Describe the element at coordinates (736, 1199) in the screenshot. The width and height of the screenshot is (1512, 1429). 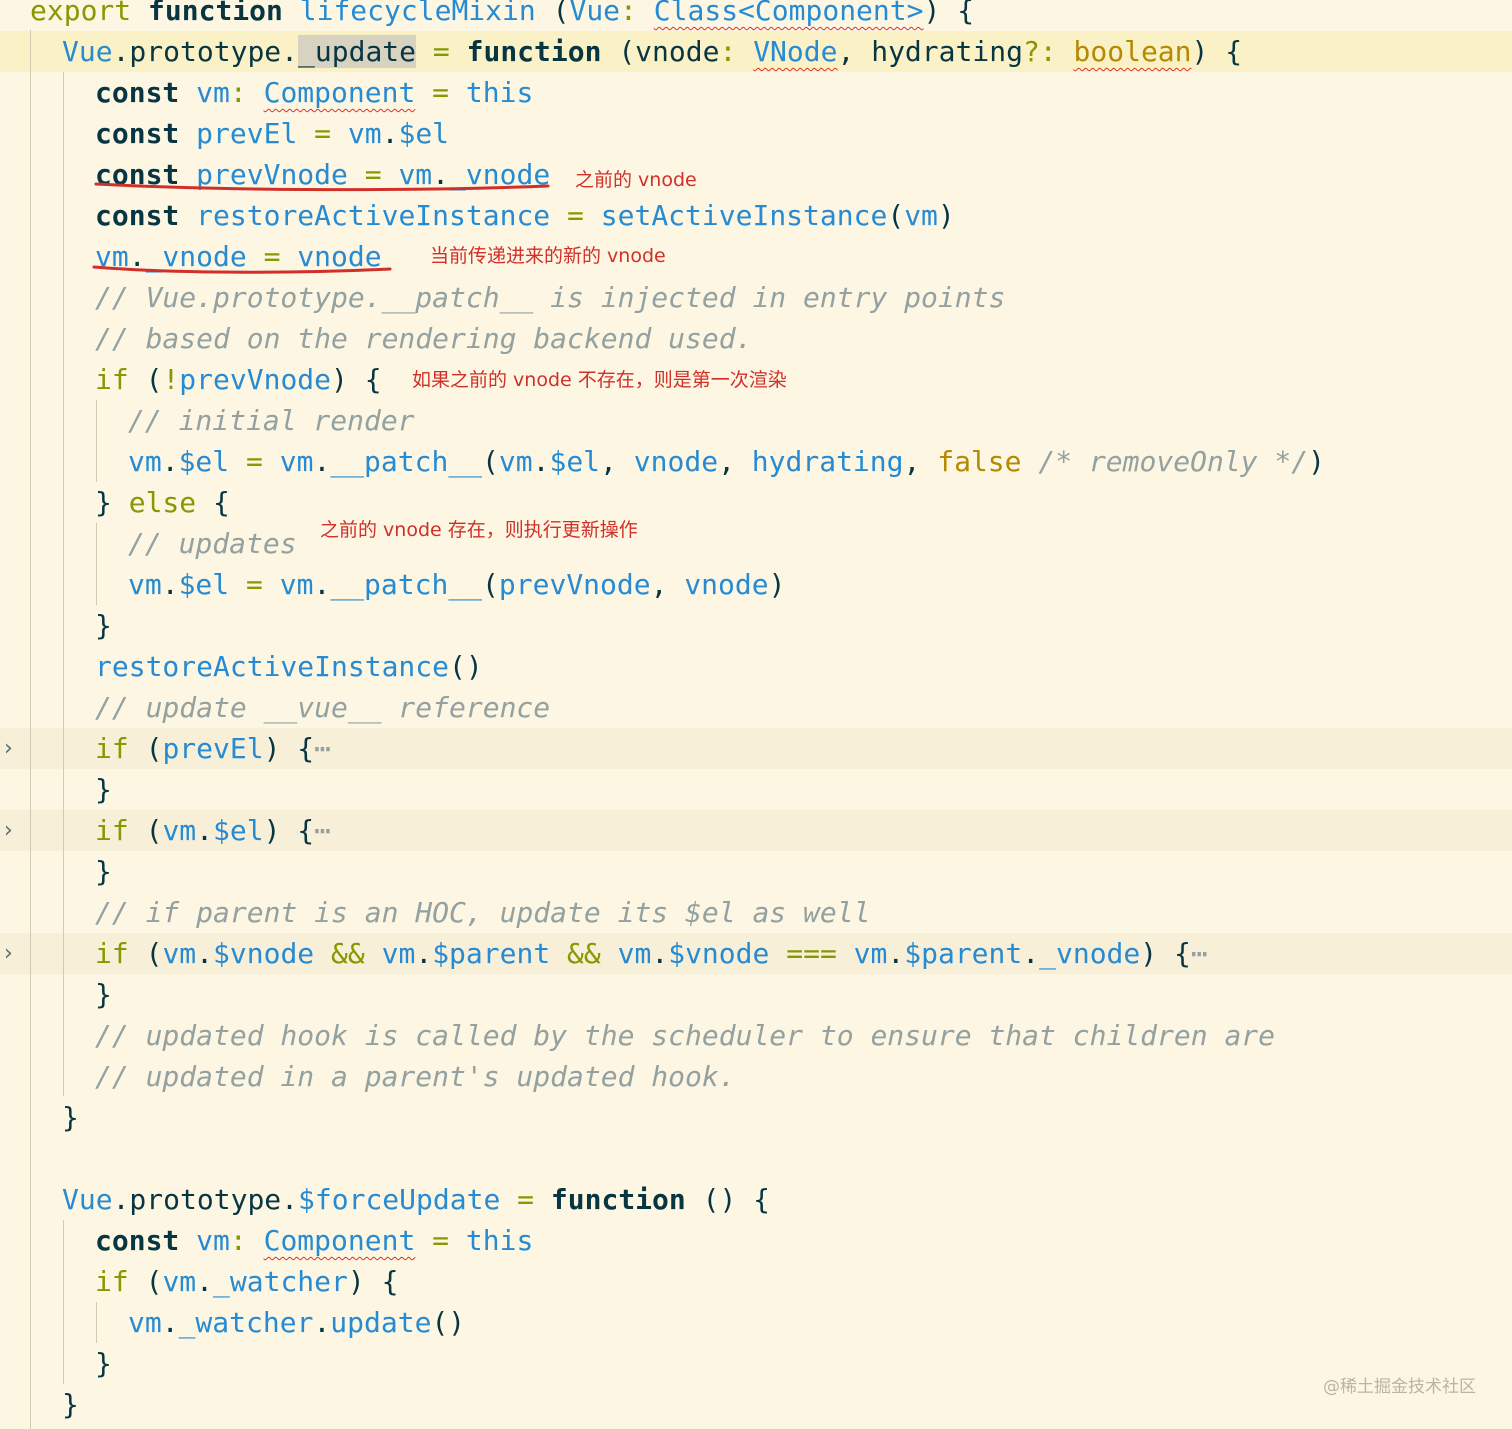
I see `code-token: () {` at that location.